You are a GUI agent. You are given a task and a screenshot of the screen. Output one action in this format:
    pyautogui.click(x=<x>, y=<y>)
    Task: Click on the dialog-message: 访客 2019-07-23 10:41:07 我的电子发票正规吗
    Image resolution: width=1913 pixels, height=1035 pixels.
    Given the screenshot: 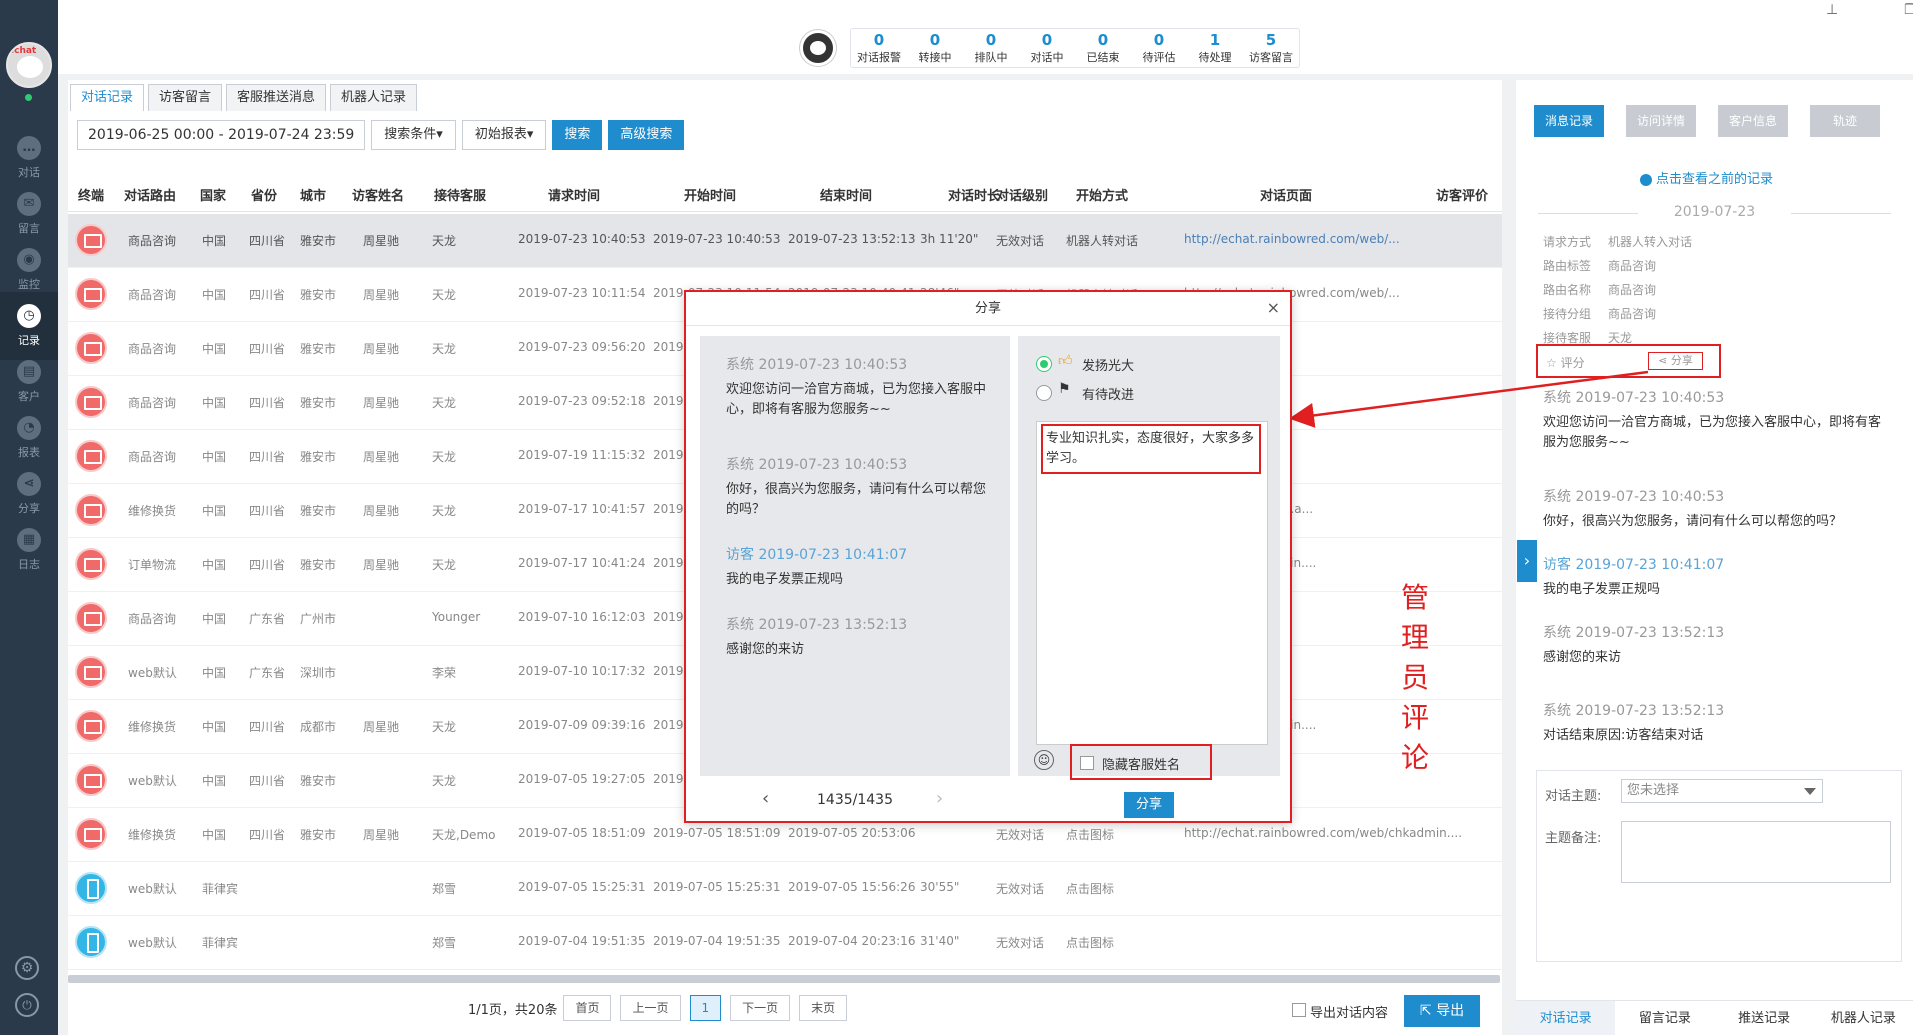 What is the action you would take?
    pyautogui.click(x=861, y=567)
    